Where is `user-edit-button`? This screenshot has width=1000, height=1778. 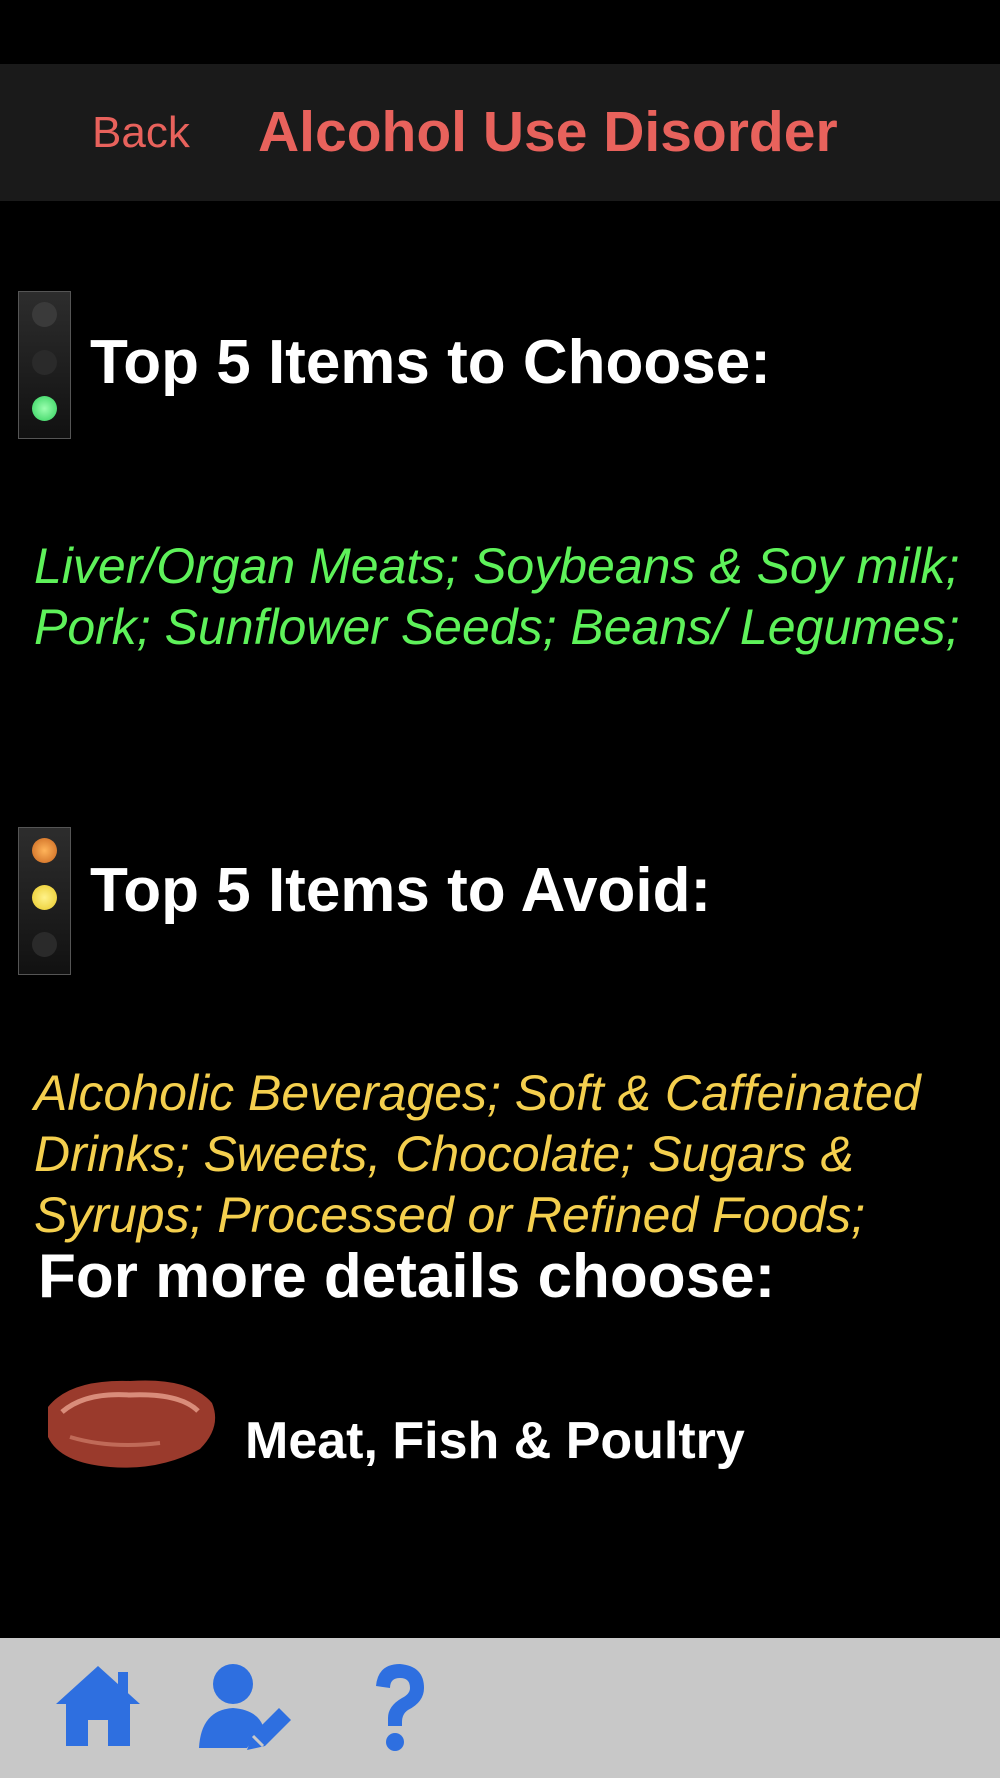
user-edit-button is located at coordinates (245, 1706).